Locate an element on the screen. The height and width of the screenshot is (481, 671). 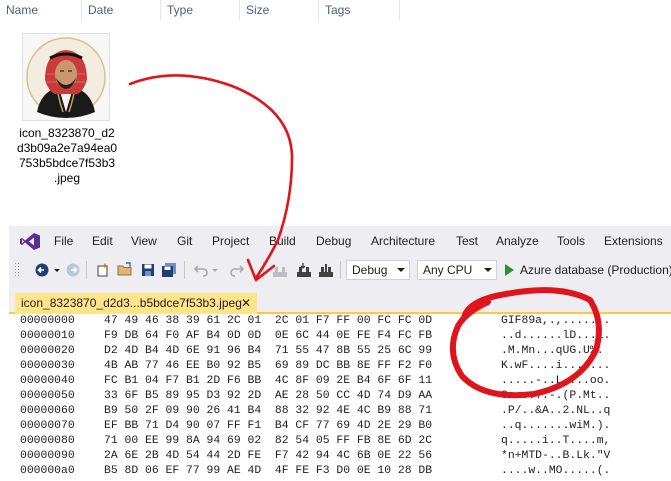
column-size: Size is located at coordinates (279, 10).